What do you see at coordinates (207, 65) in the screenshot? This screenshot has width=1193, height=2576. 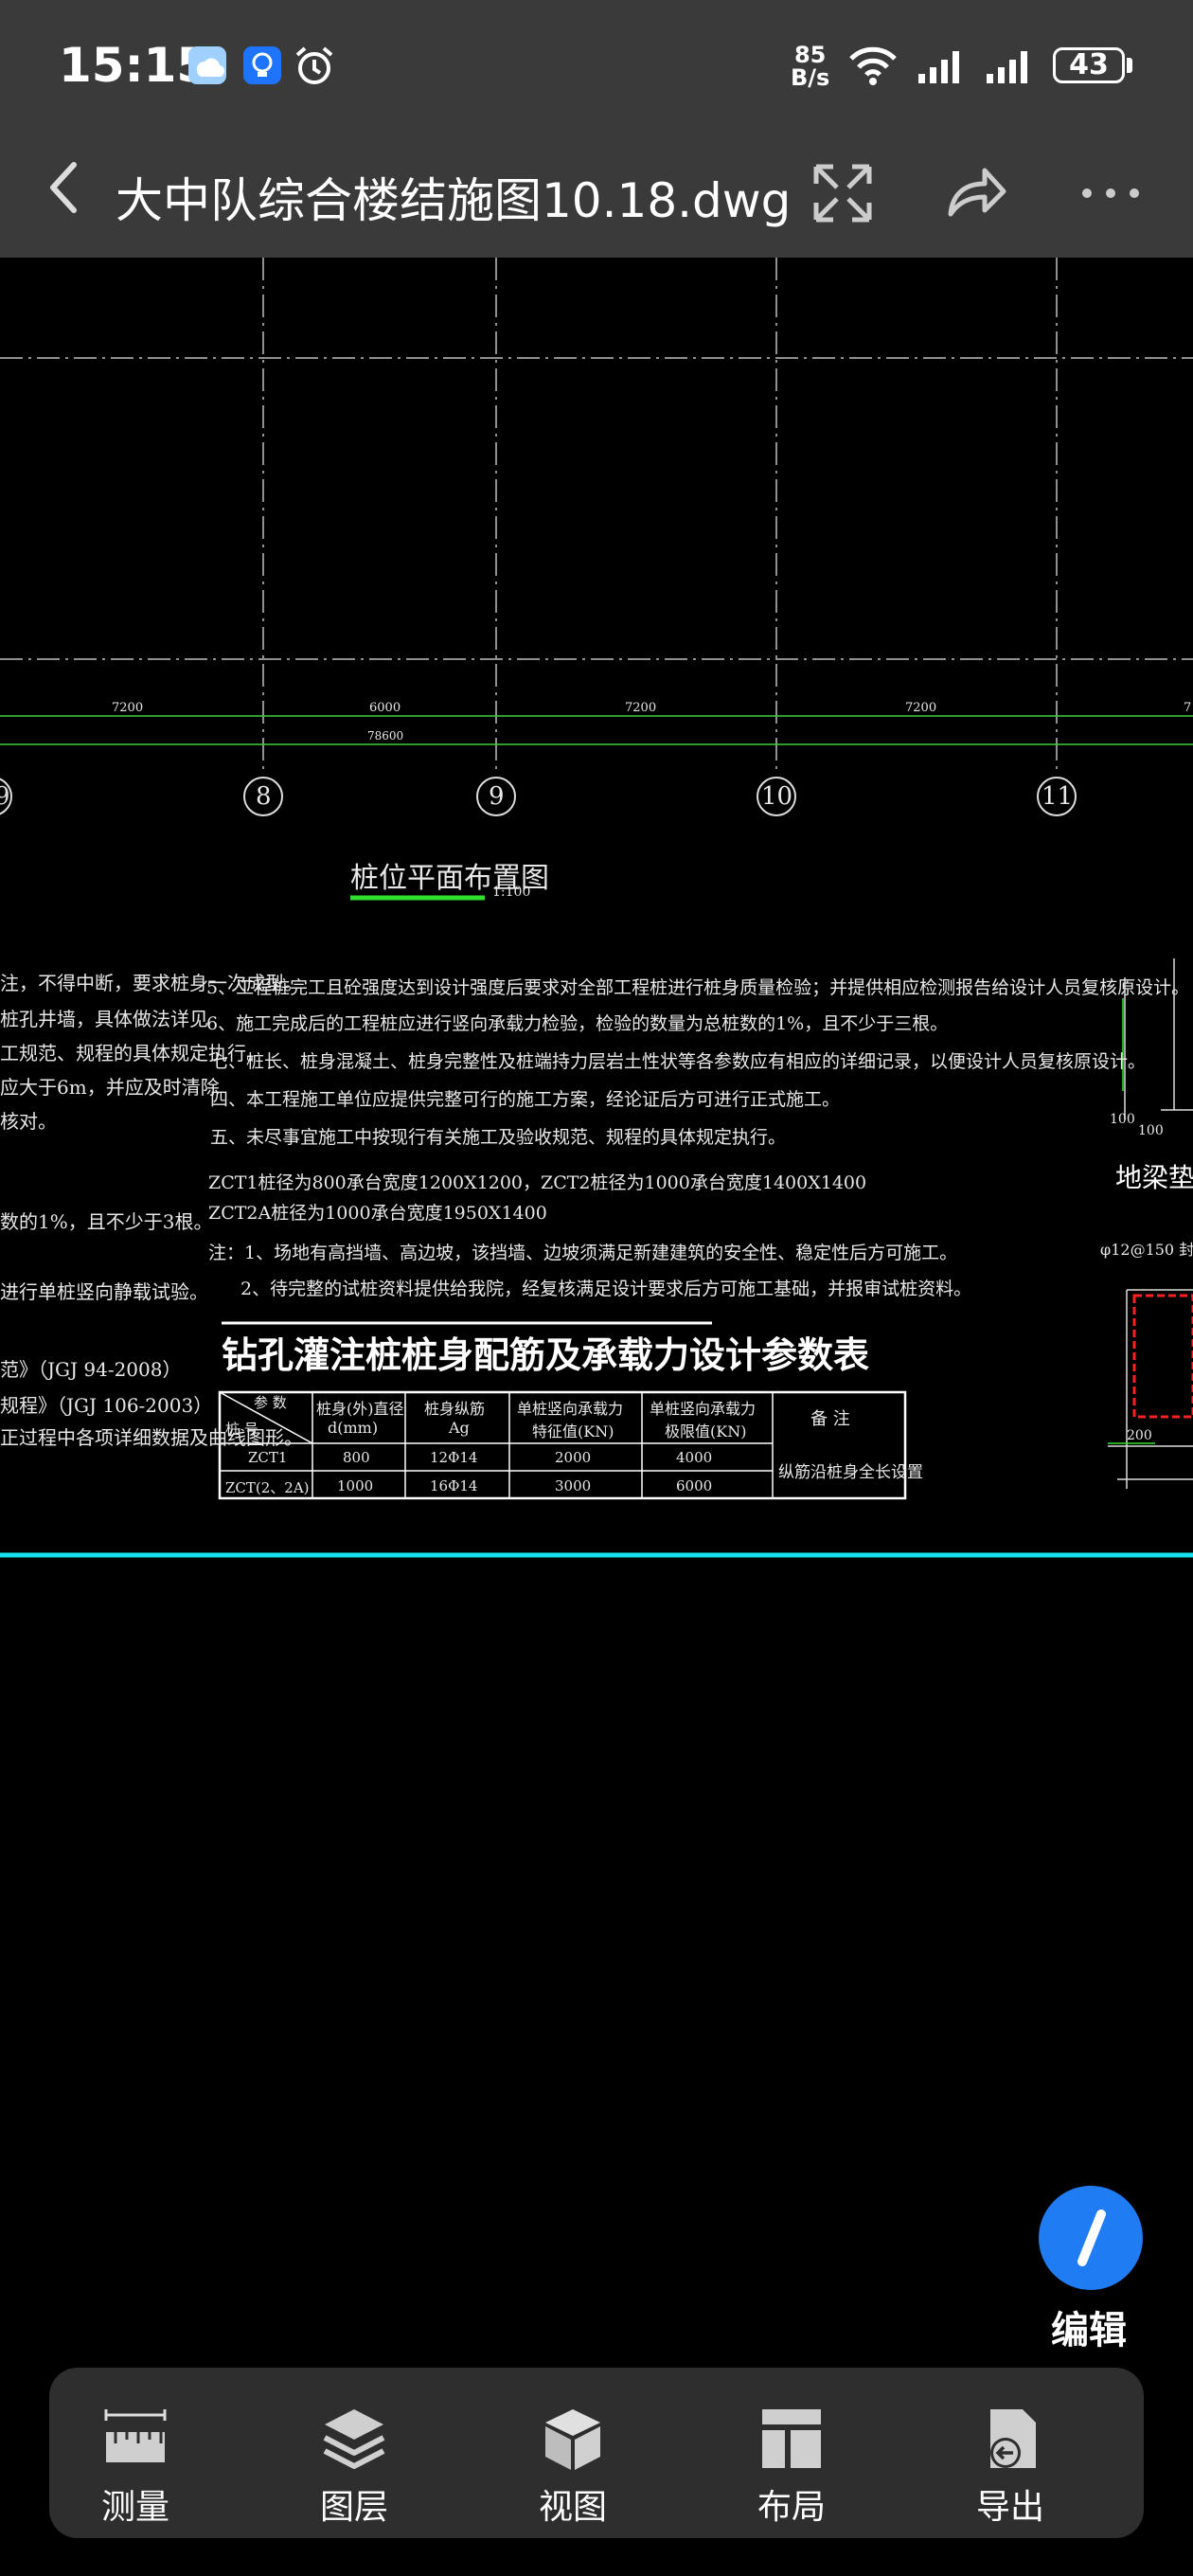 I see `cloud-app-icon` at bounding box center [207, 65].